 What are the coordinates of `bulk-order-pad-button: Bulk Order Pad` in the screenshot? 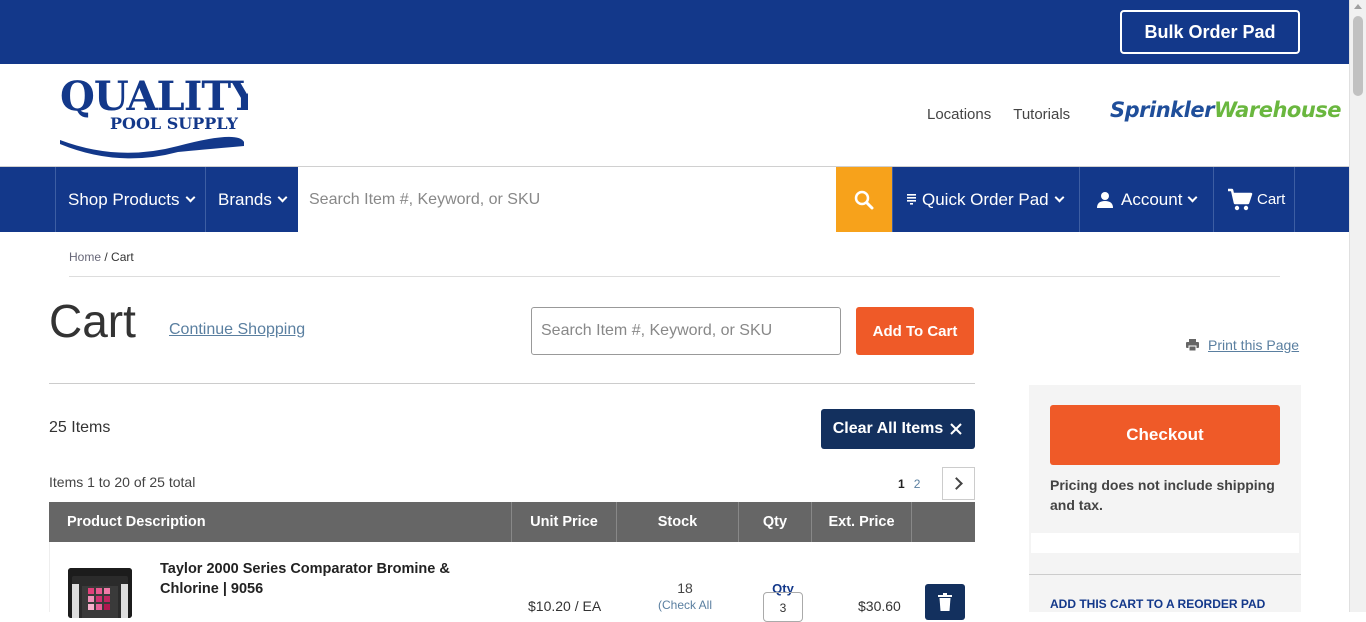 It's located at (1210, 32).